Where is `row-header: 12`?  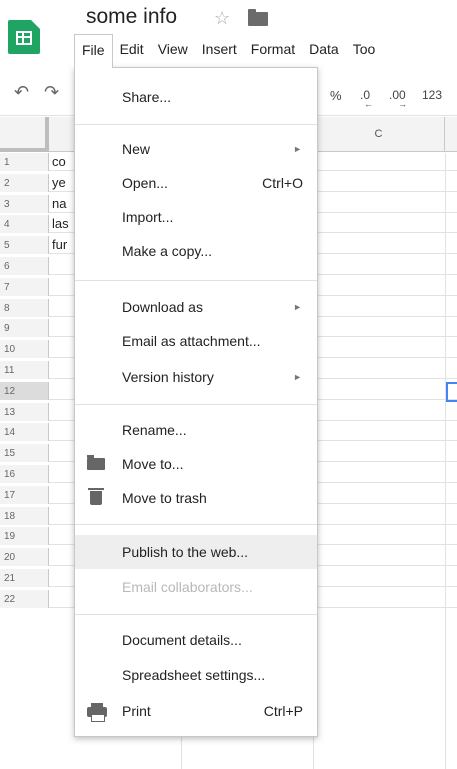 row-header: 12 is located at coordinates (24, 390).